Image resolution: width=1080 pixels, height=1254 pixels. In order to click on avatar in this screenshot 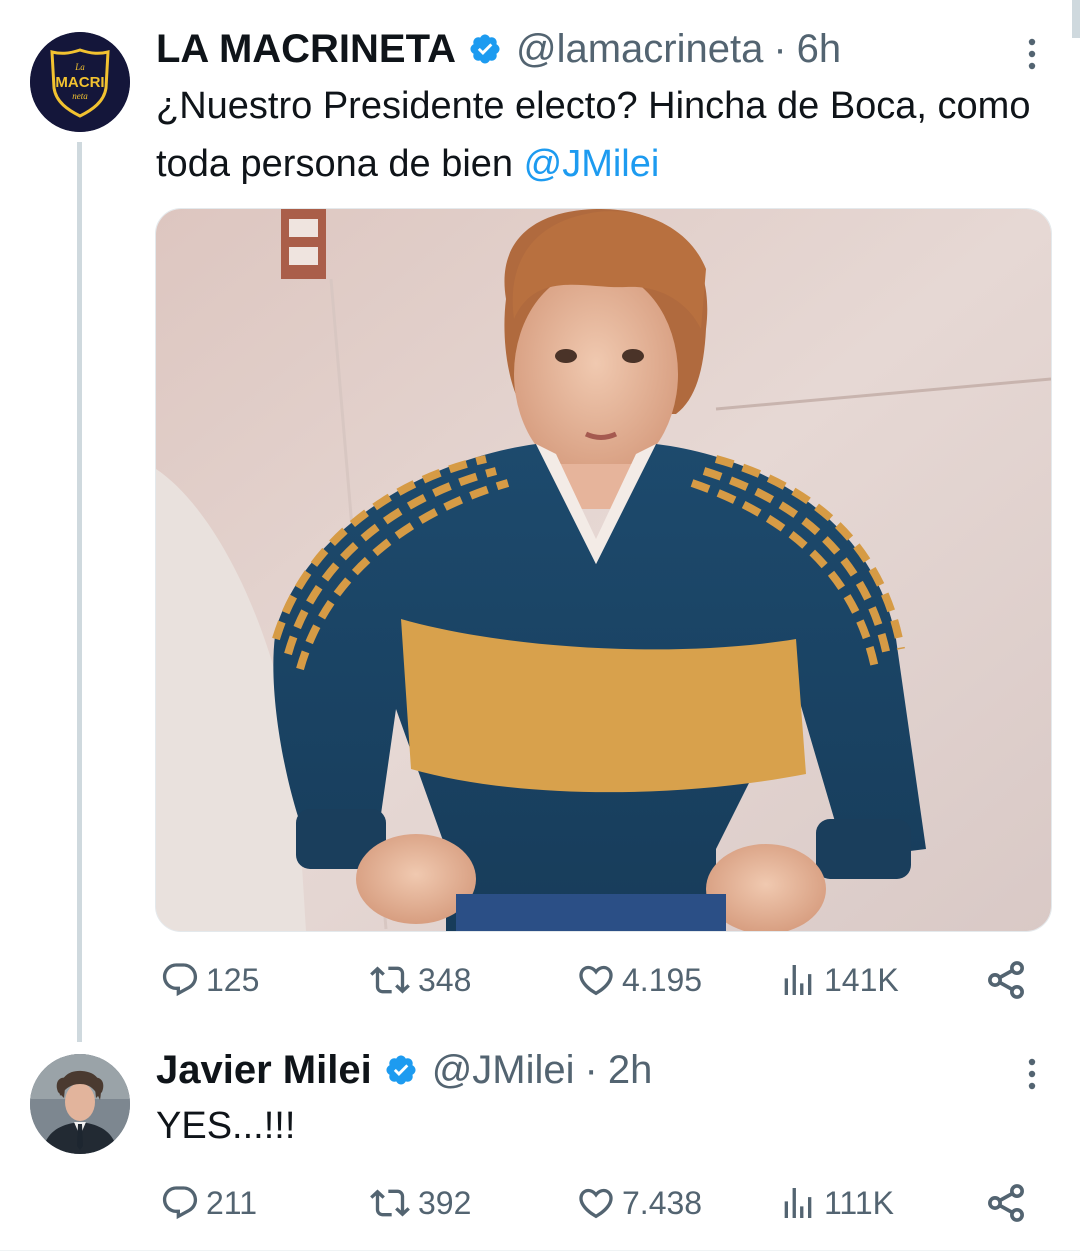, I will do `click(80, 1104)`.